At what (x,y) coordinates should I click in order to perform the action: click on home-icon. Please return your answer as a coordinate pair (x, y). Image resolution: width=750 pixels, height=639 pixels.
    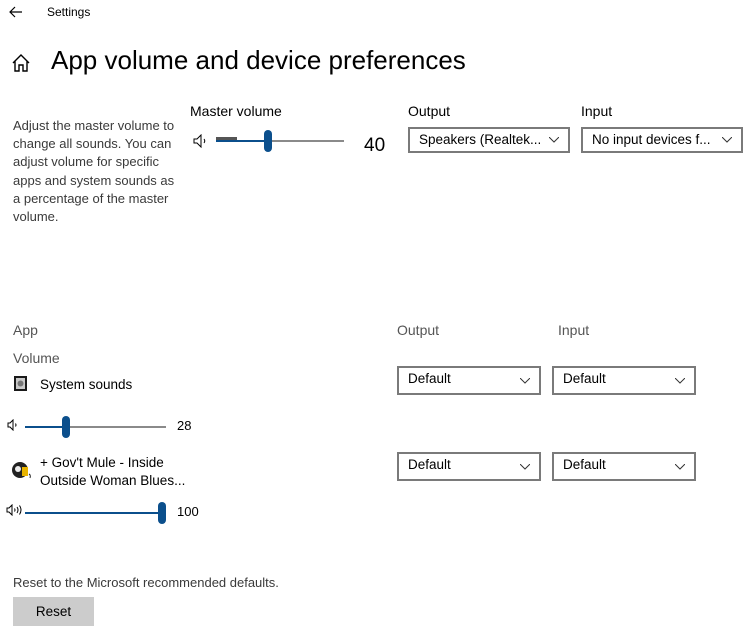
    Looking at the image, I should click on (21, 63).